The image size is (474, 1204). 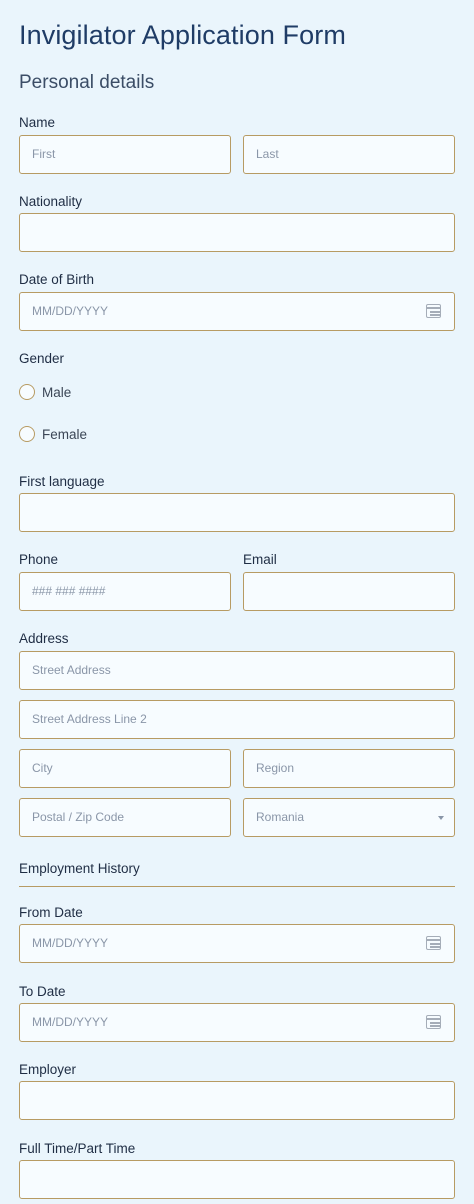 What do you see at coordinates (237, 719) in the screenshot?
I see `street-address-line2-input: Street Address Line 2` at bounding box center [237, 719].